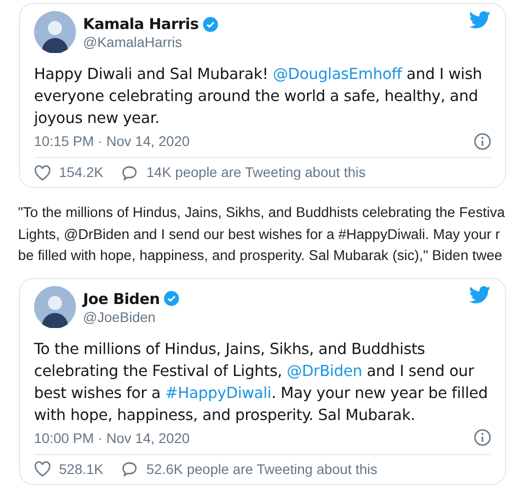  I want to click on like-count: 154.2K, so click(81, 172).